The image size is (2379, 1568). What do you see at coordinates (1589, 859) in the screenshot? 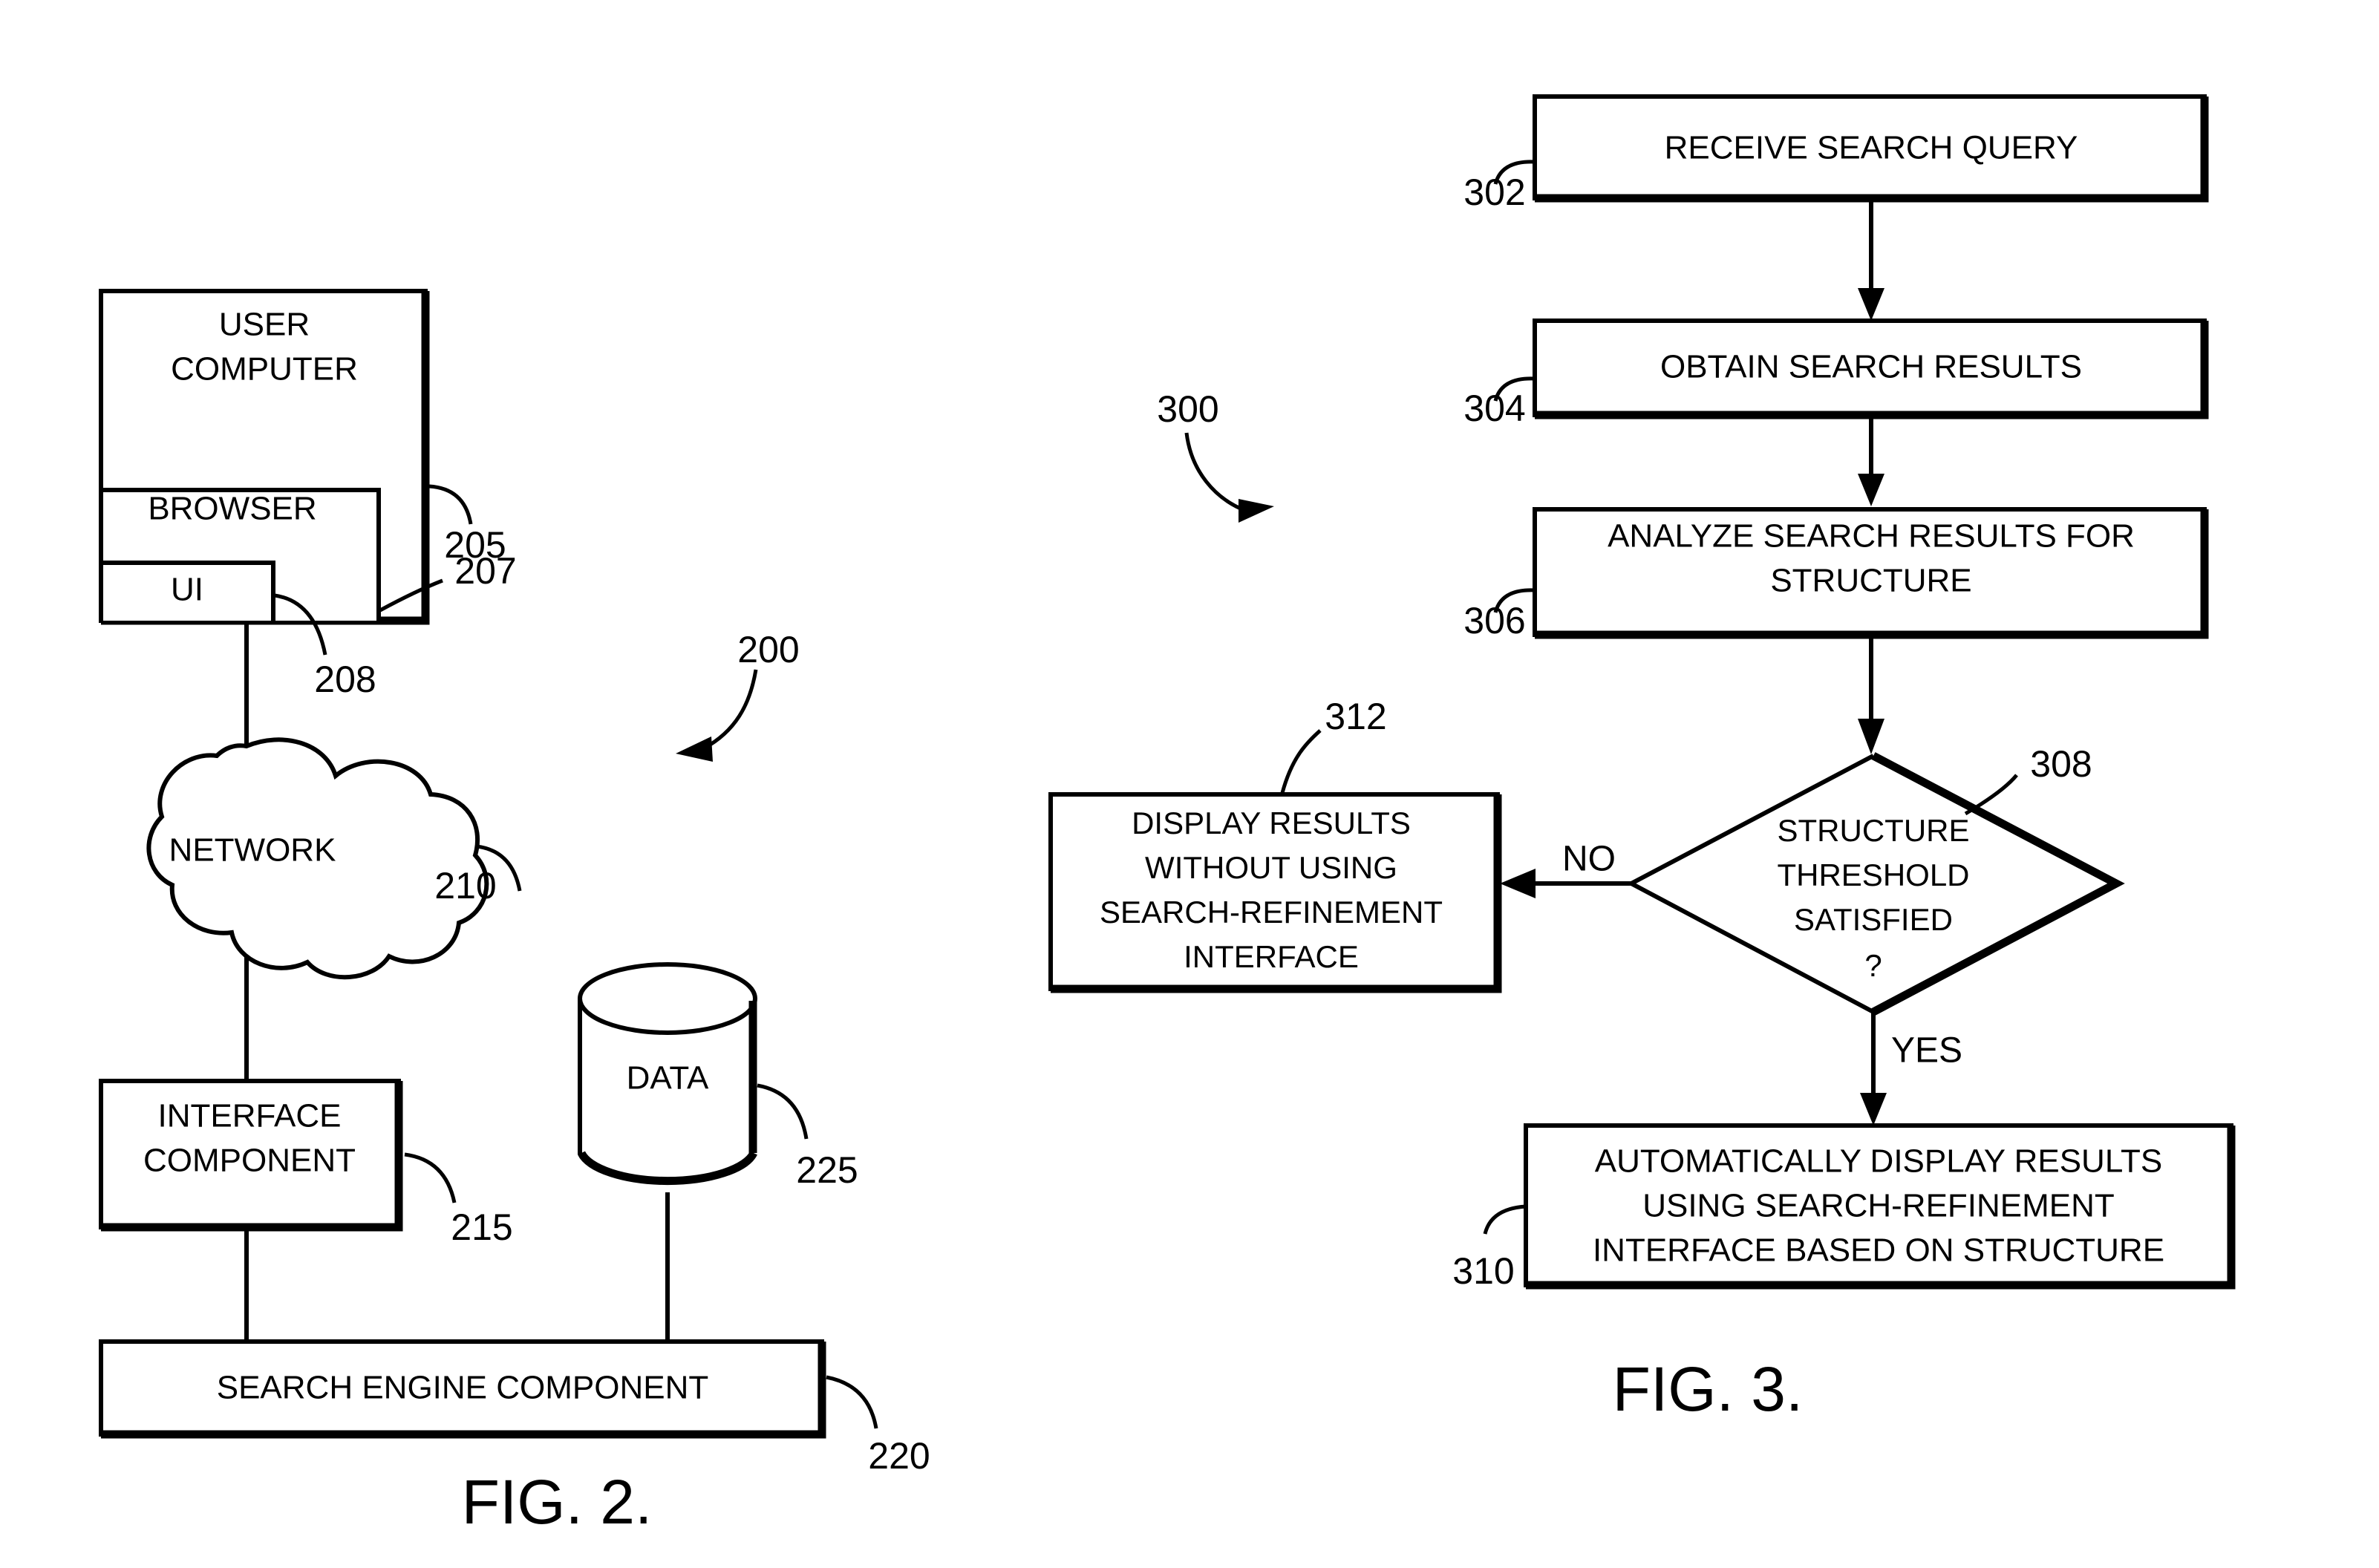
I see `branch-no-label: NO` at bounding box center [1589, 859].